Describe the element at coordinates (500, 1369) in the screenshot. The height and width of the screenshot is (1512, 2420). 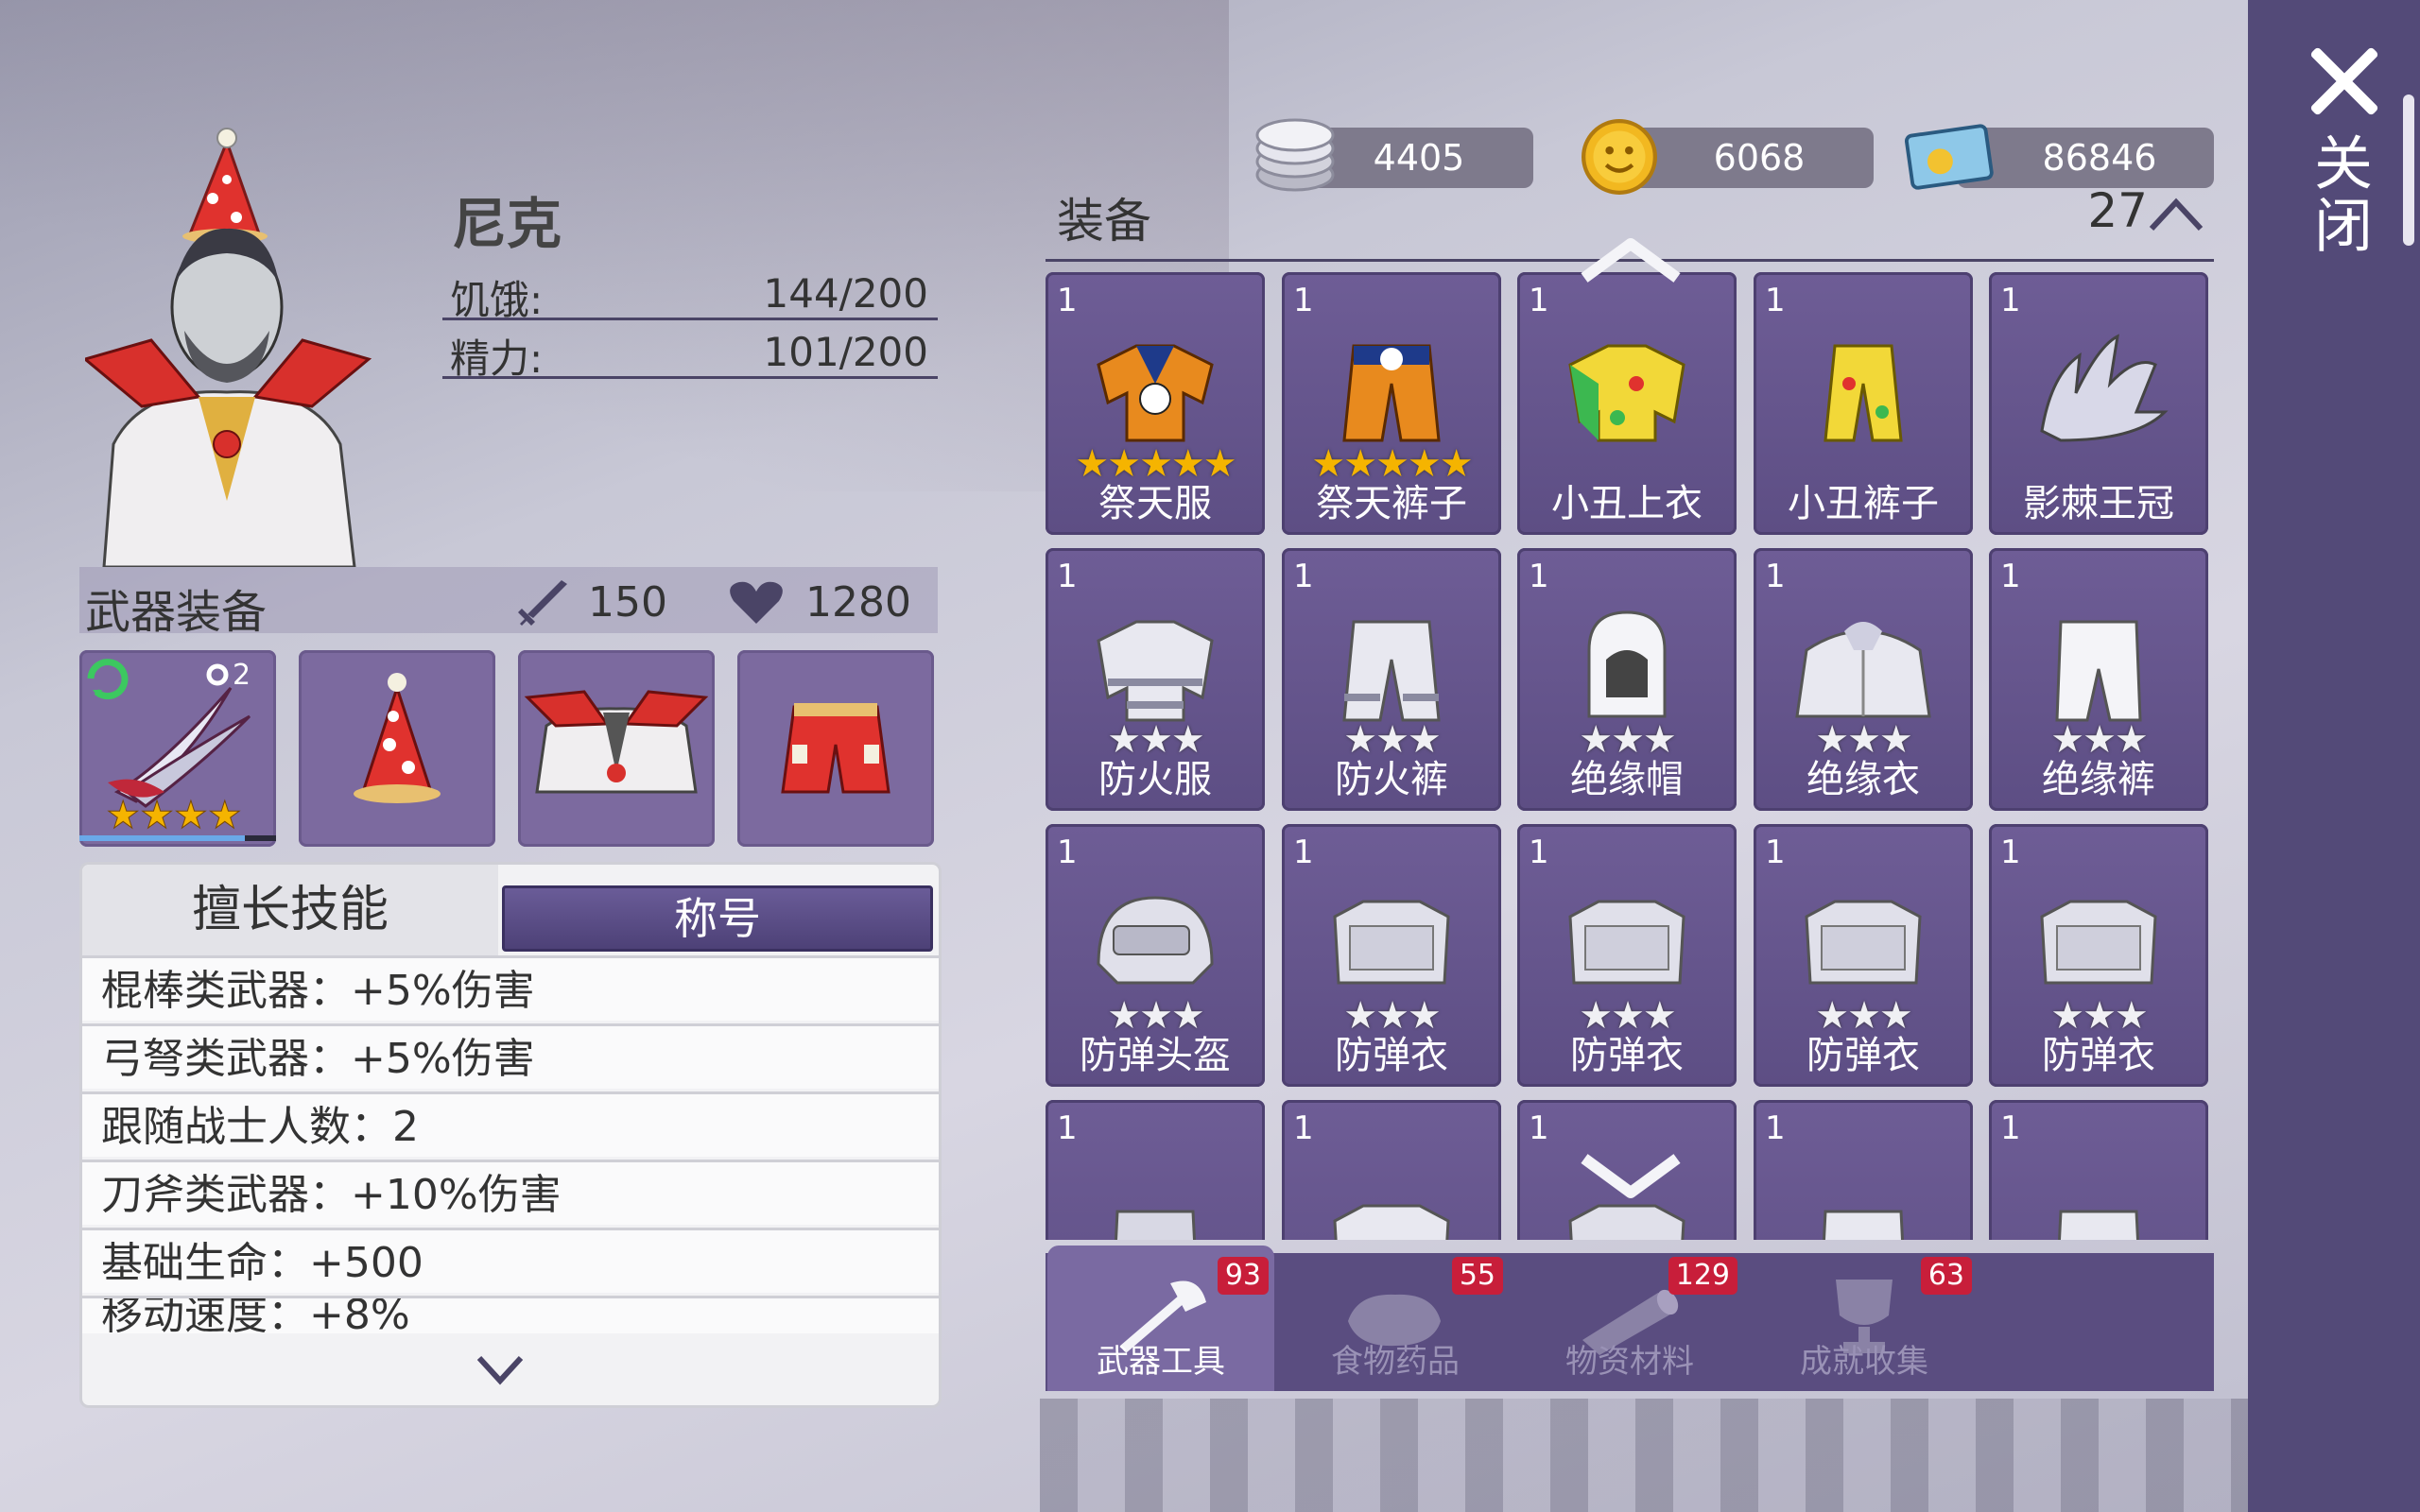
I see `chevron-down-icon` at that location.